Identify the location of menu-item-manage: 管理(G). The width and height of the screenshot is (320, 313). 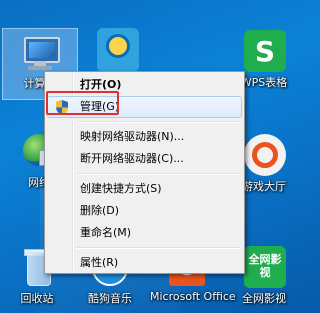
(144, 107).